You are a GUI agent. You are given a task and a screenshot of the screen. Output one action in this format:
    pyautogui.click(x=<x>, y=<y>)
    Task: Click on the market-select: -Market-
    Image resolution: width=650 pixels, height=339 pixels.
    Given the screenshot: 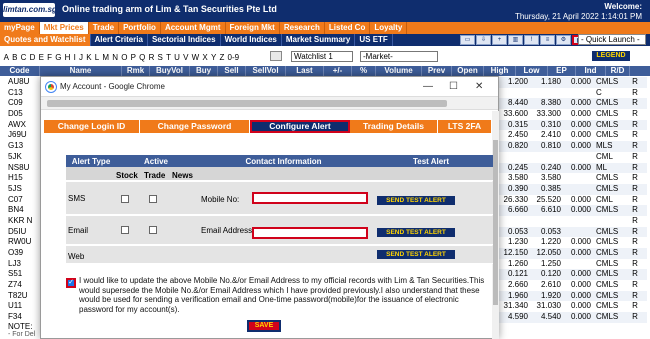 What is the action you would take?
    pyautogui.click(x=399, y=56)
    